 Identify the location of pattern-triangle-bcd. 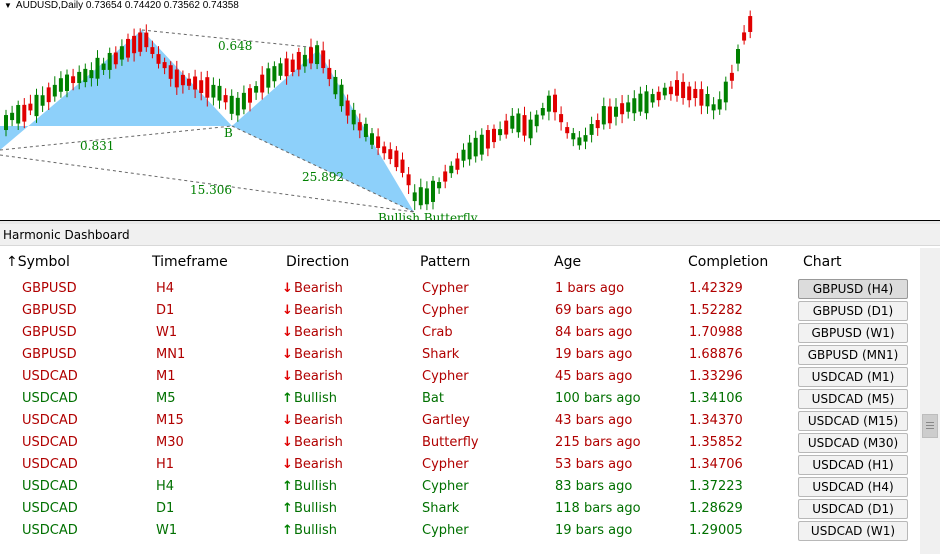
(323, 131).